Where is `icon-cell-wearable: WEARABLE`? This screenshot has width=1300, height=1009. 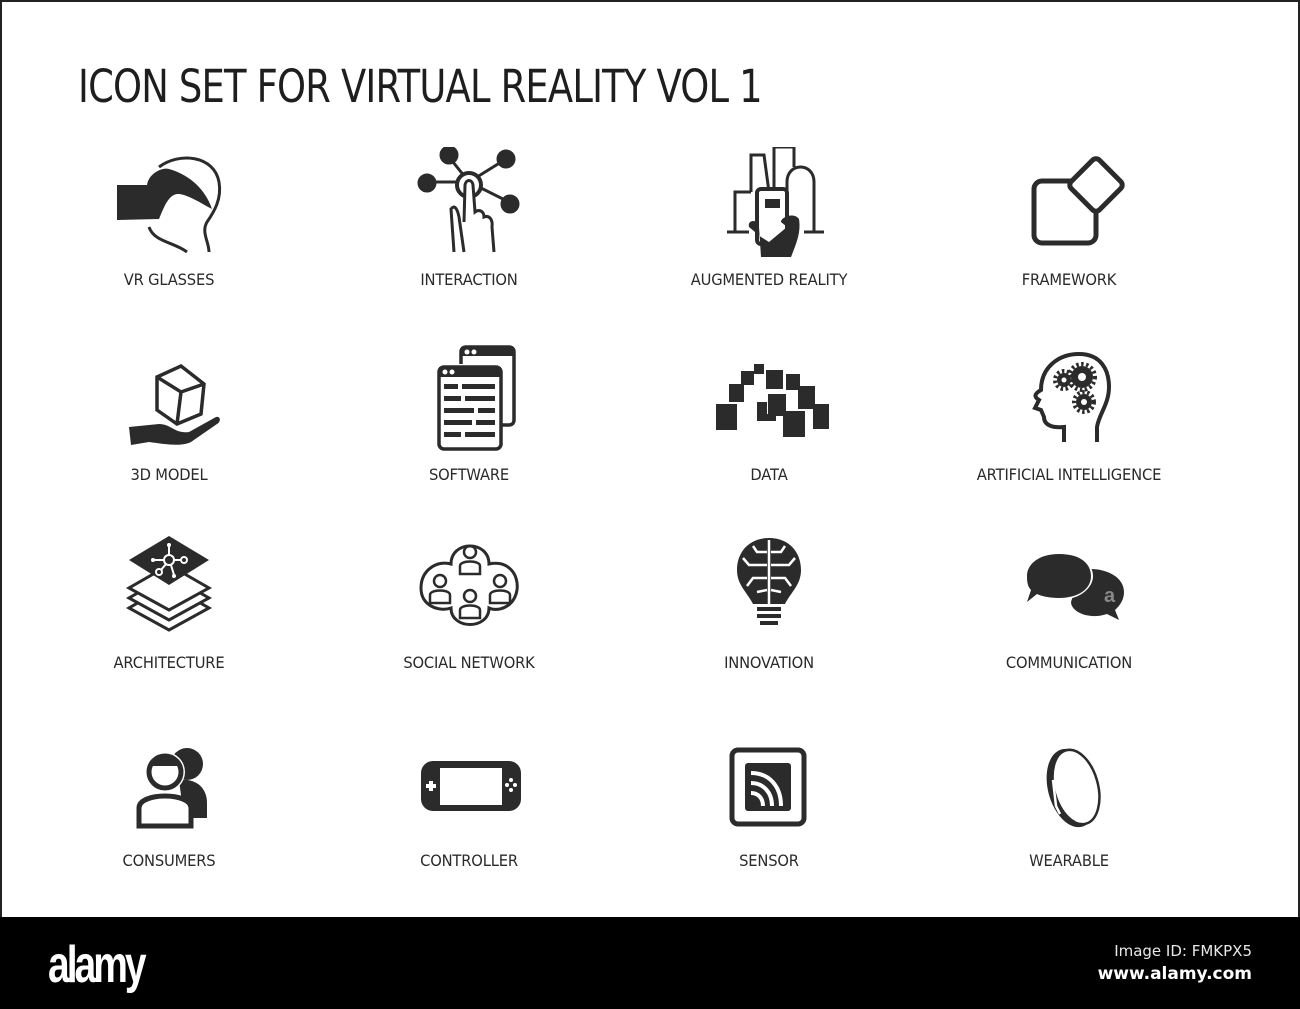 icon-cell-wearable: WEARABLE is located at coordinates (1069, 803).